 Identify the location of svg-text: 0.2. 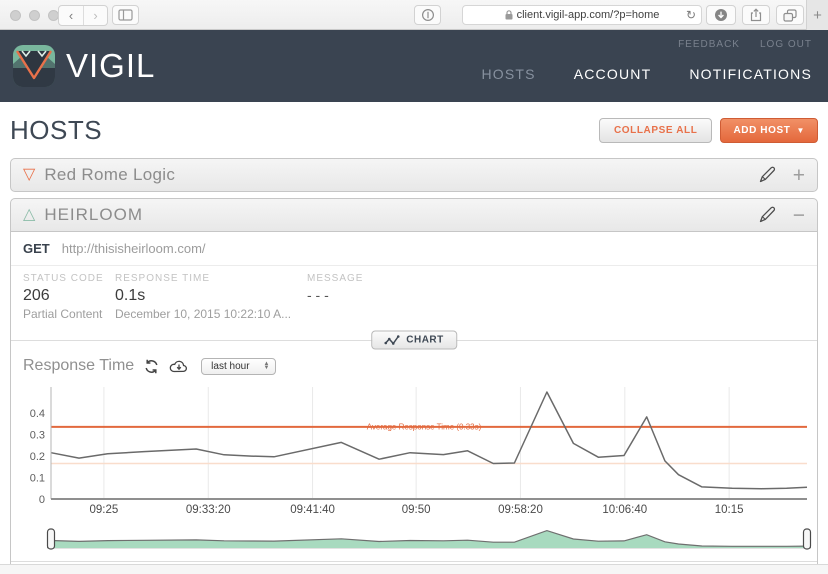
(37, 457).